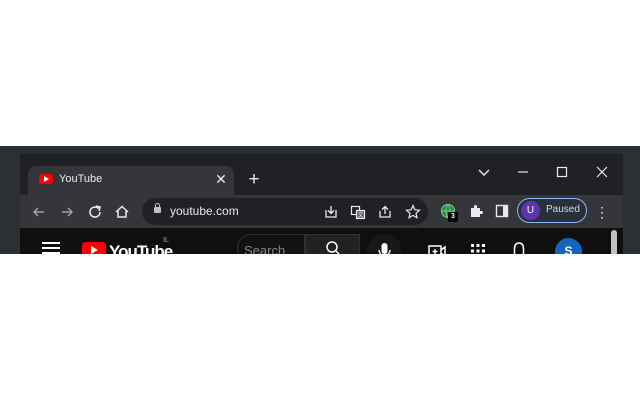 The width and height of the screenshot is (640, 400). I want to click on back-button, so click(39, 212).